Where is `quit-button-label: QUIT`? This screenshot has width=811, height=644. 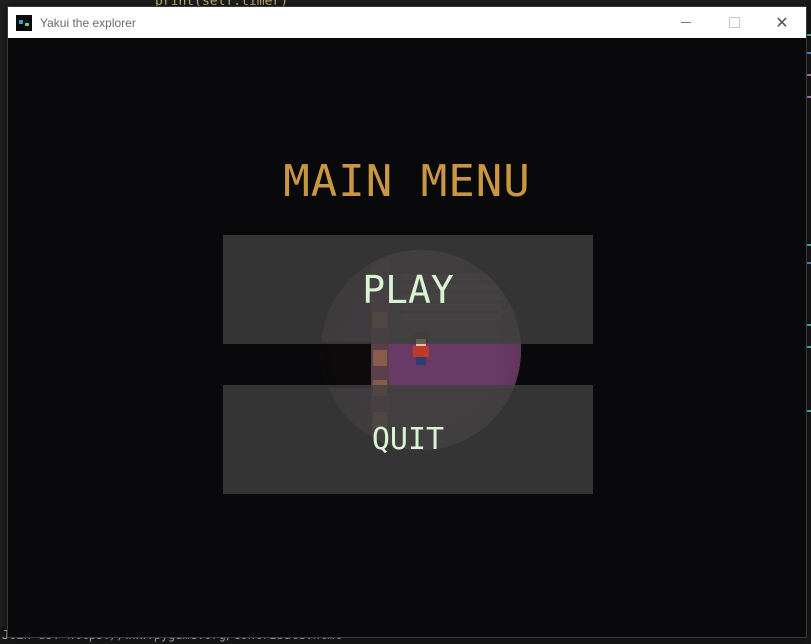 quit-button-label: QUIT is located at coordinates (408, 439).